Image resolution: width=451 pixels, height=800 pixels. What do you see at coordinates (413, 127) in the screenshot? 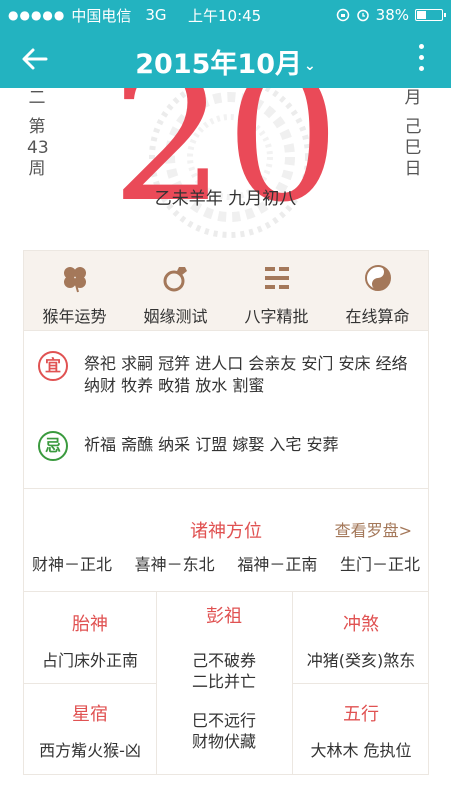
I see `ganzhi-1: 己` at bounding box center [413, 127].